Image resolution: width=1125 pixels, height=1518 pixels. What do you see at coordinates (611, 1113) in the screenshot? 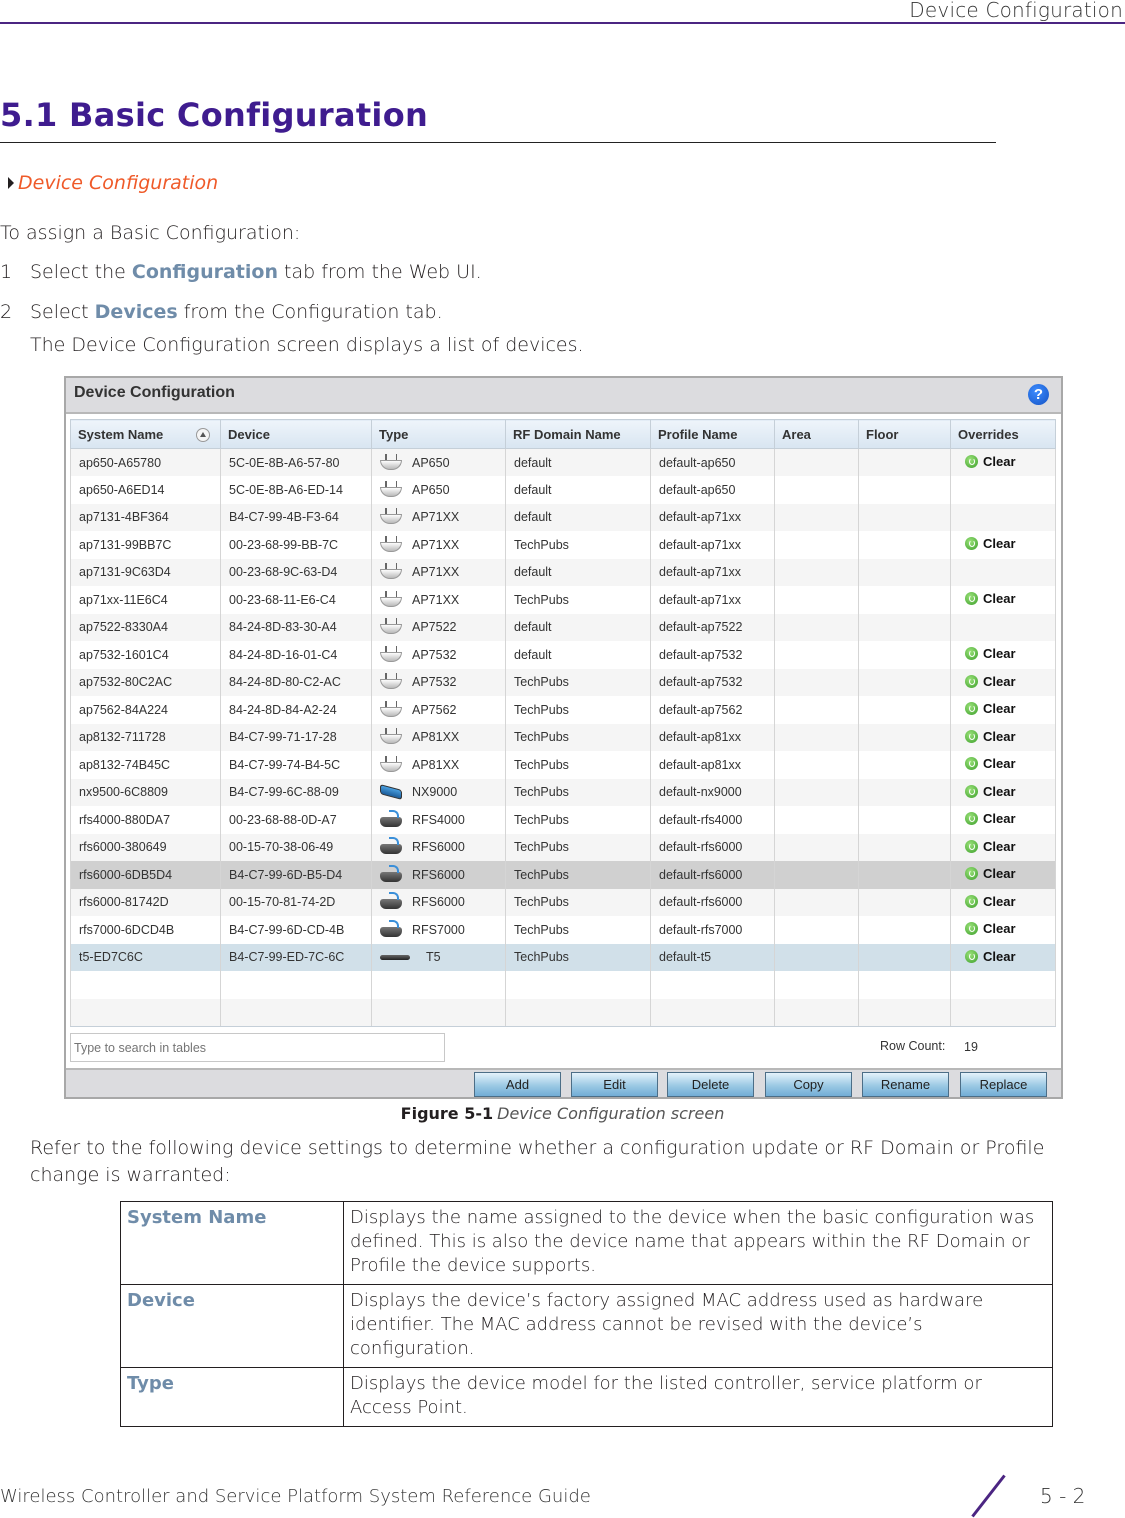
I see `figure-caption-text: Device Configuration screen` at bounding box center [611, 1113].